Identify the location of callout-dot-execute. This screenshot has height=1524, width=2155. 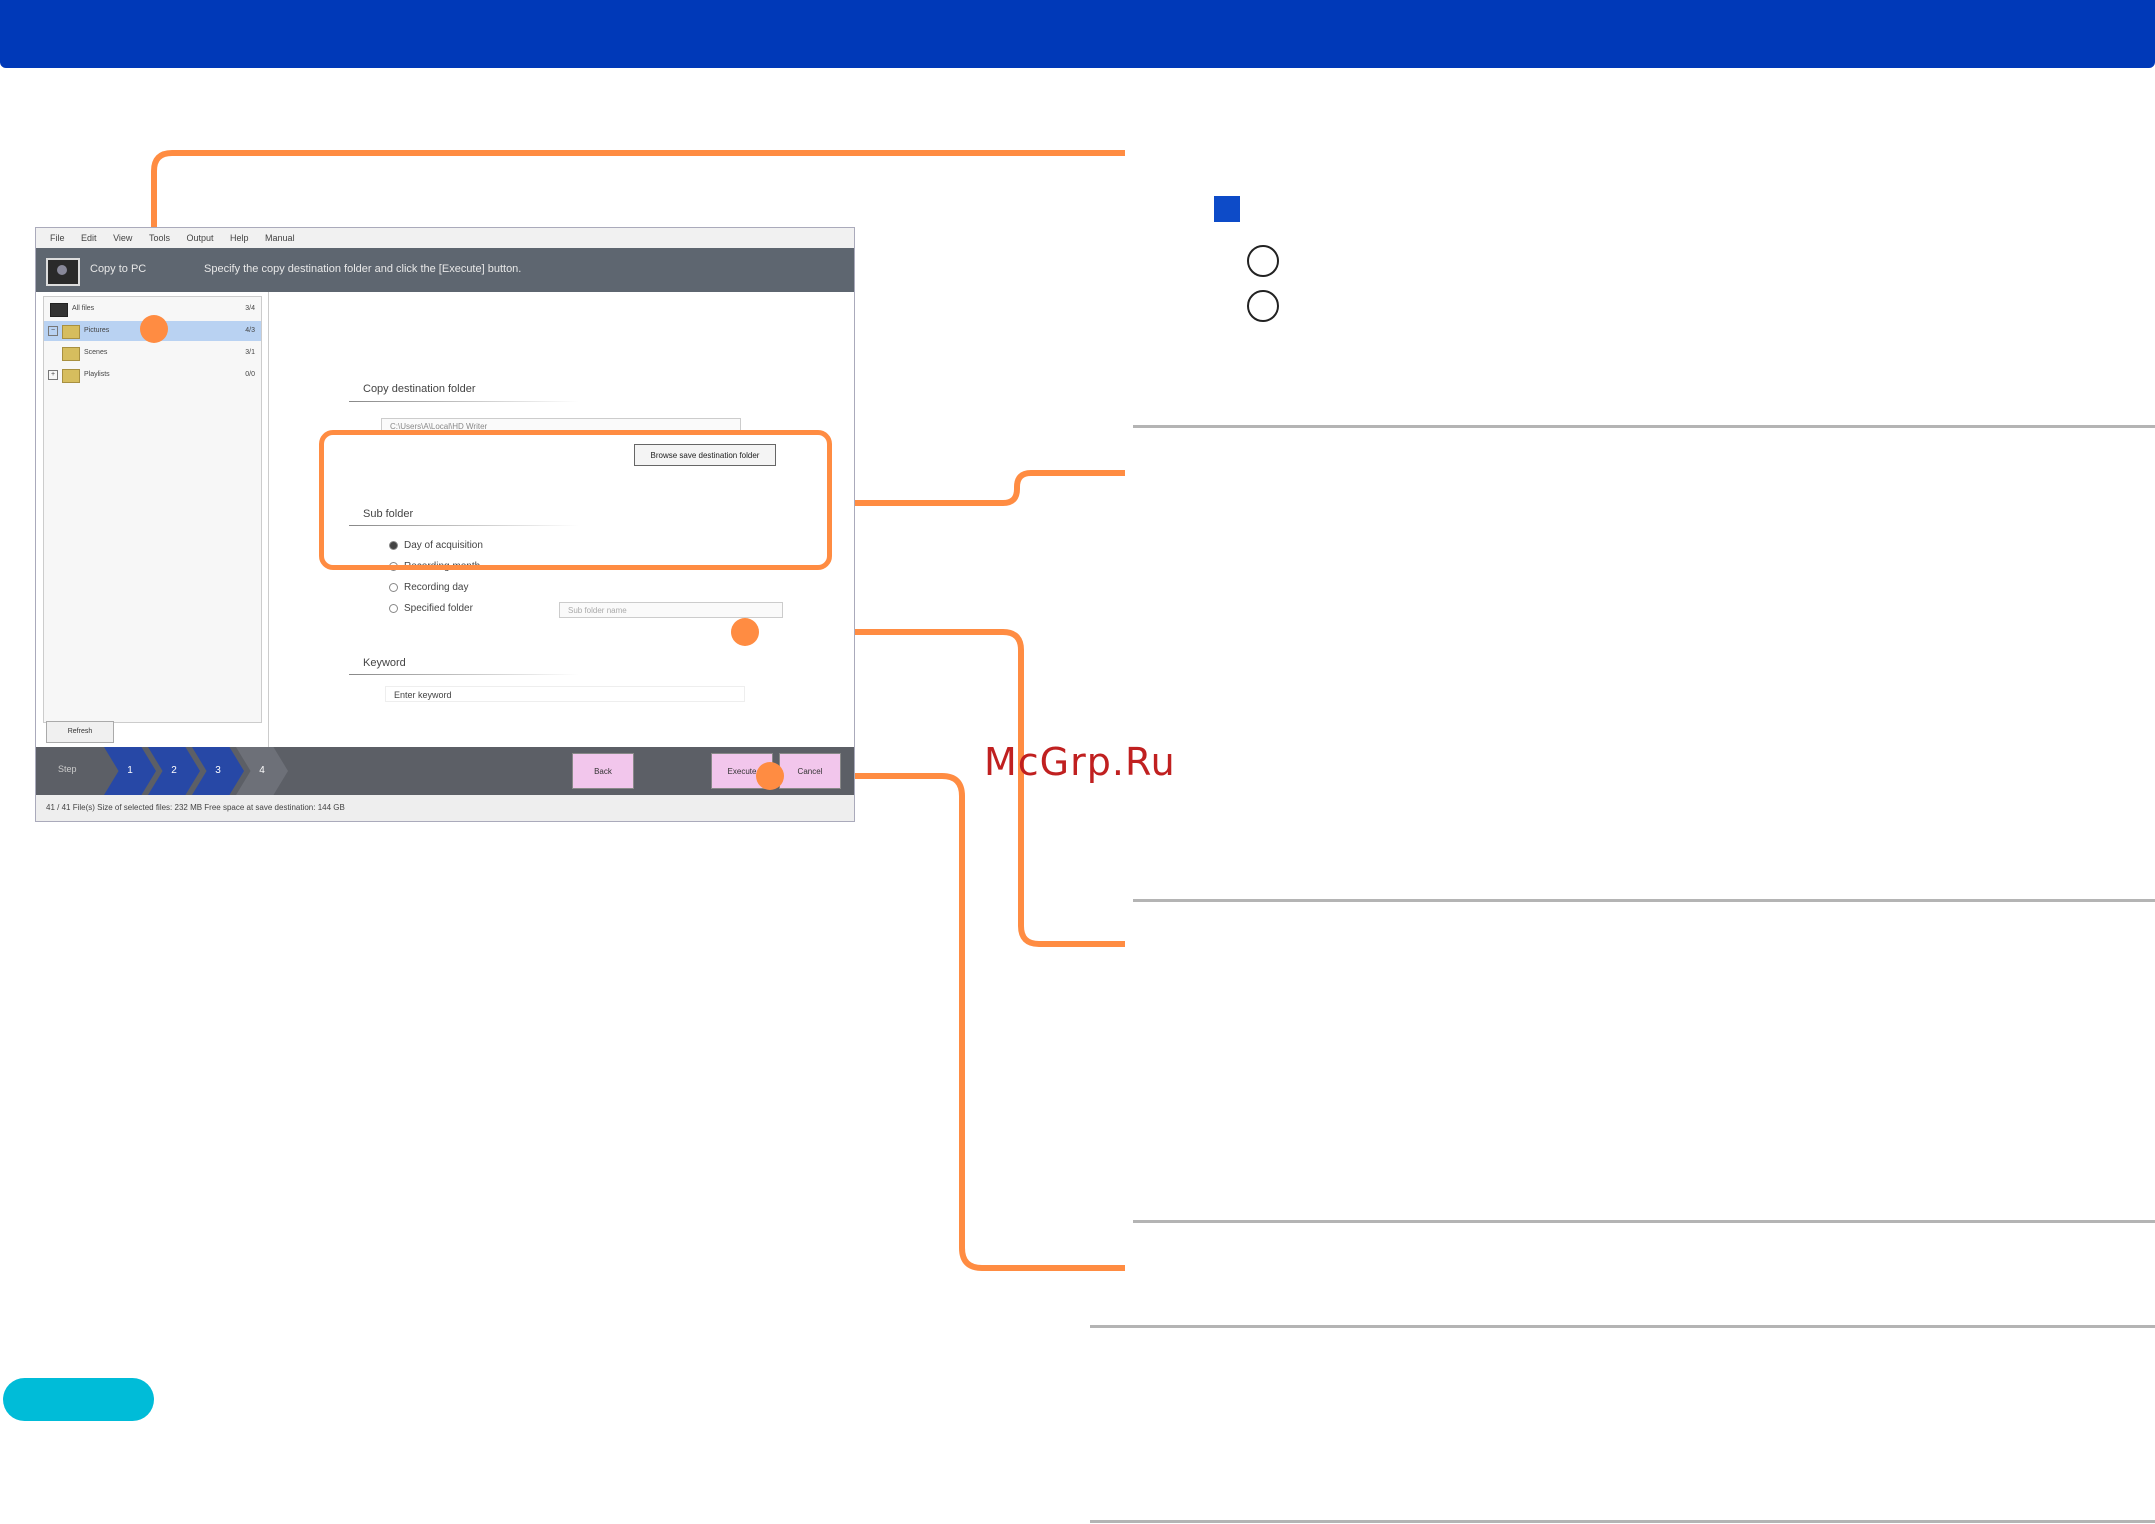
(770, 776).